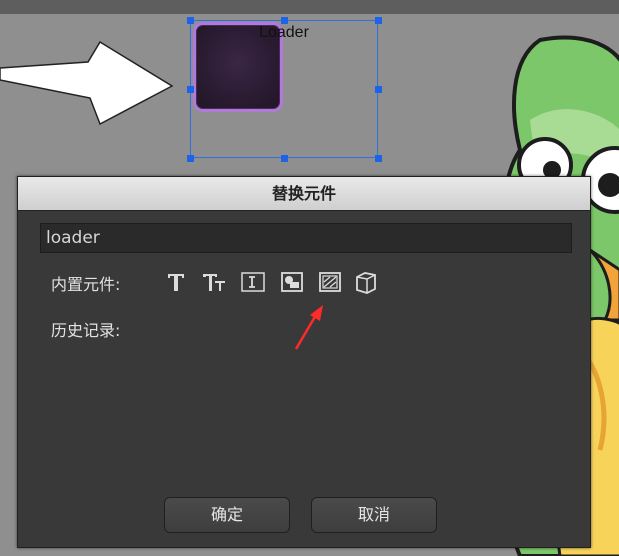  What do you see at coordinates (190, 89) in the screenshot?
I see `resize-handle-ml` at bounding box center [190, 89].